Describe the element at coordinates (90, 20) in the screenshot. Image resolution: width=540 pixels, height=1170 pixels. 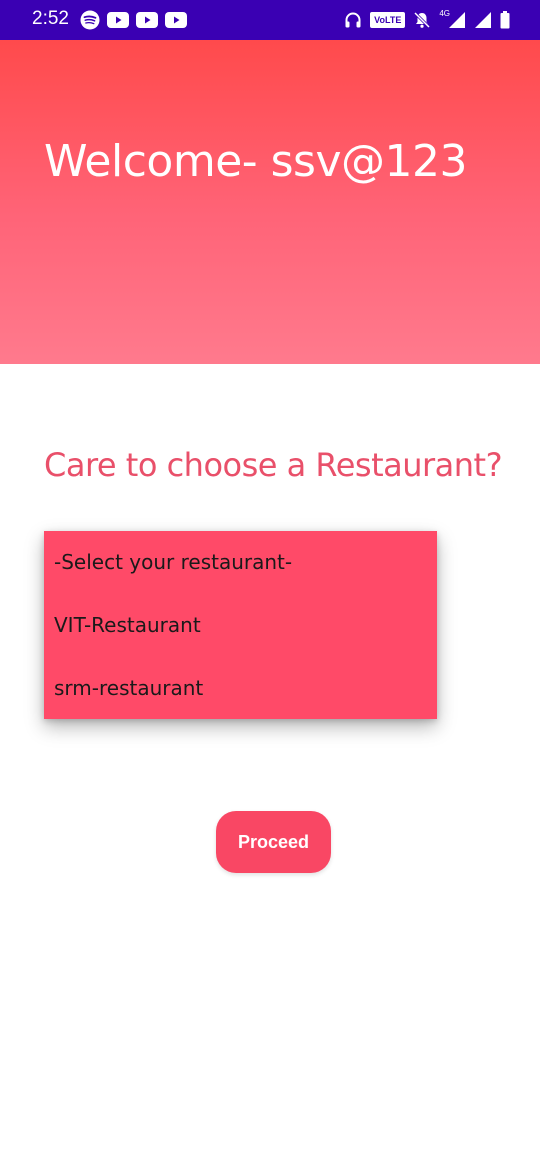
I see `spotify-icon` at that location.